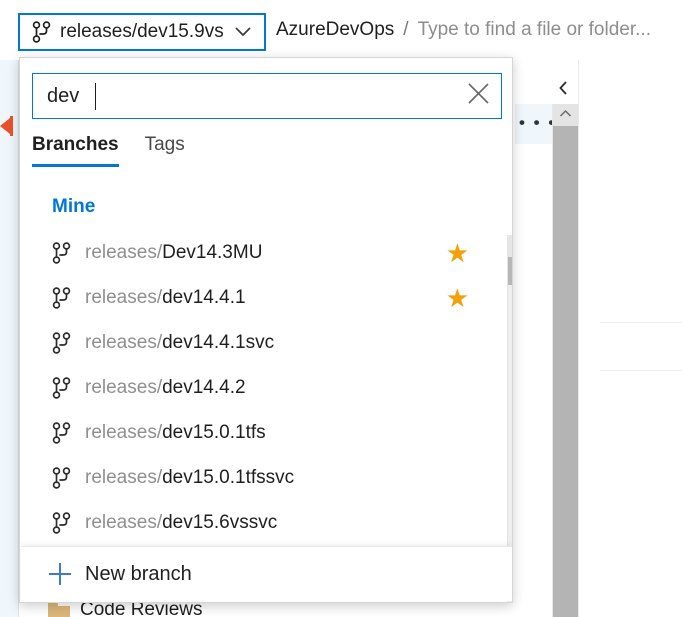  I want to click on close-icon, so click(478, 96).